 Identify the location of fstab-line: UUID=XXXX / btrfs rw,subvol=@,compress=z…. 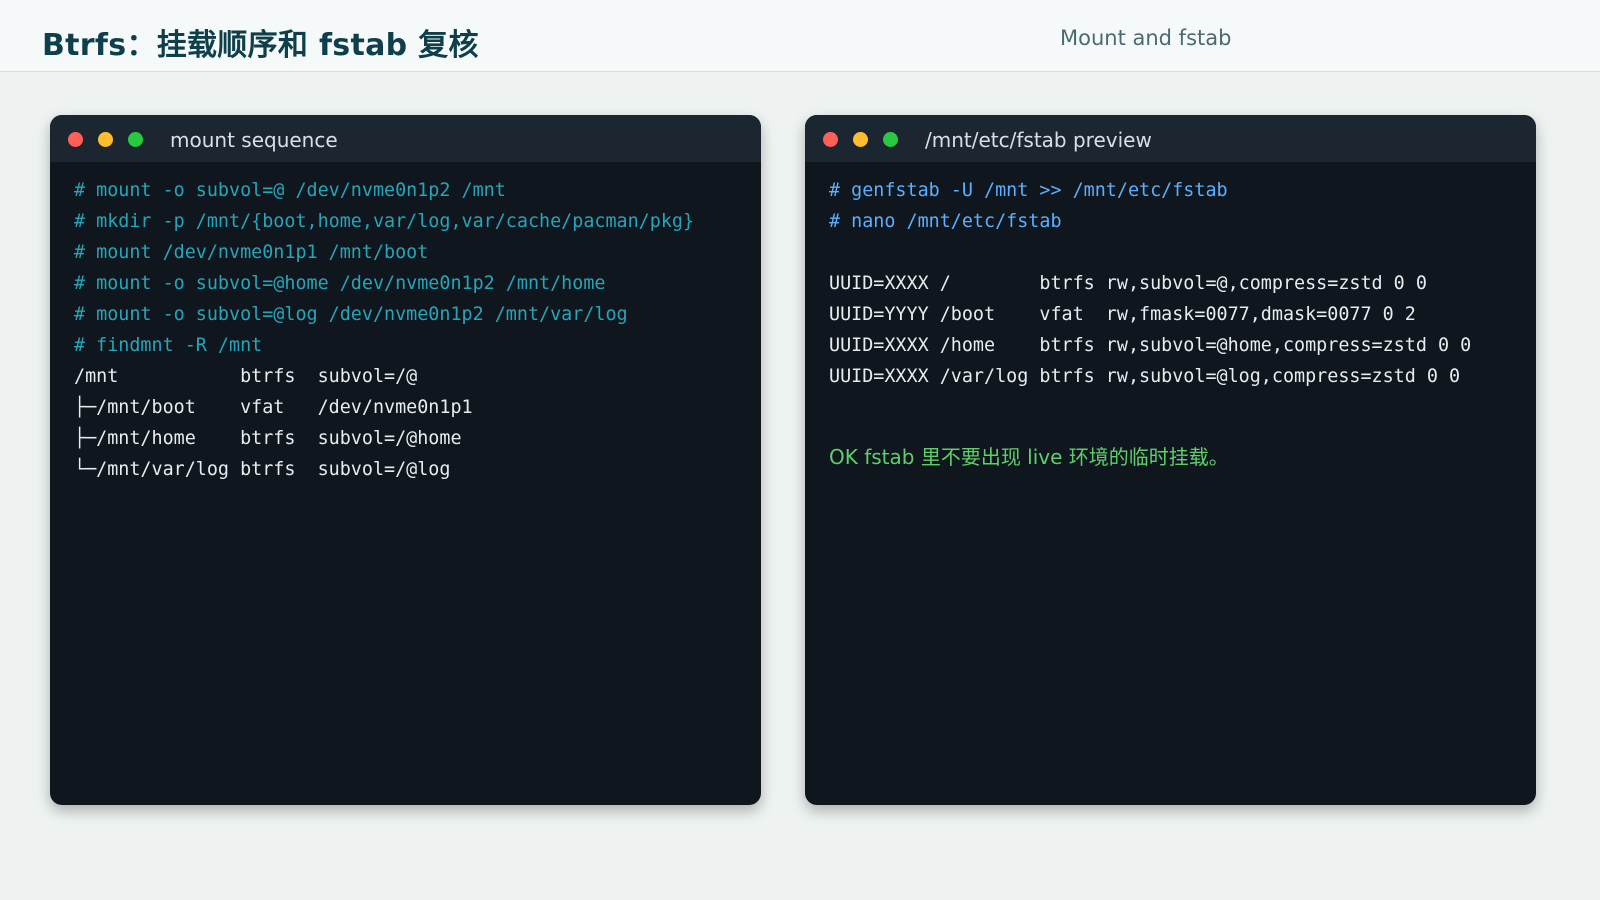
(1128, 283).